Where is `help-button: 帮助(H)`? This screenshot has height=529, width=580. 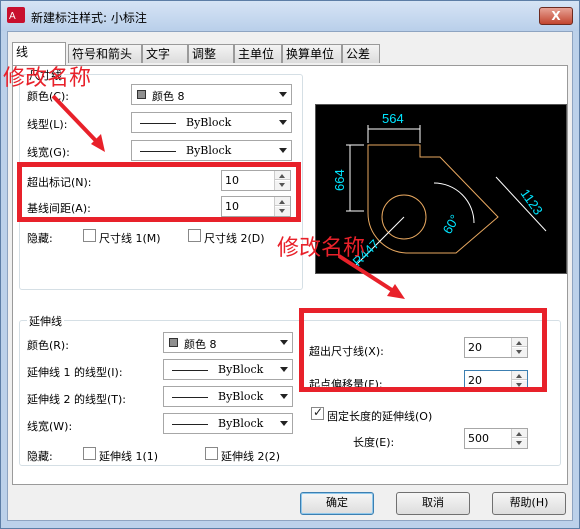
help-button: 帮助(H) is located at coordinates (529, 503).